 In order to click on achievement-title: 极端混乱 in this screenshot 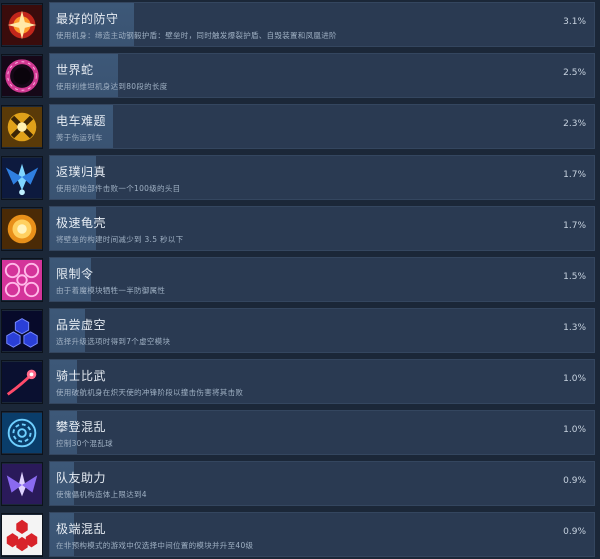, I will do `click(81, 529)`.